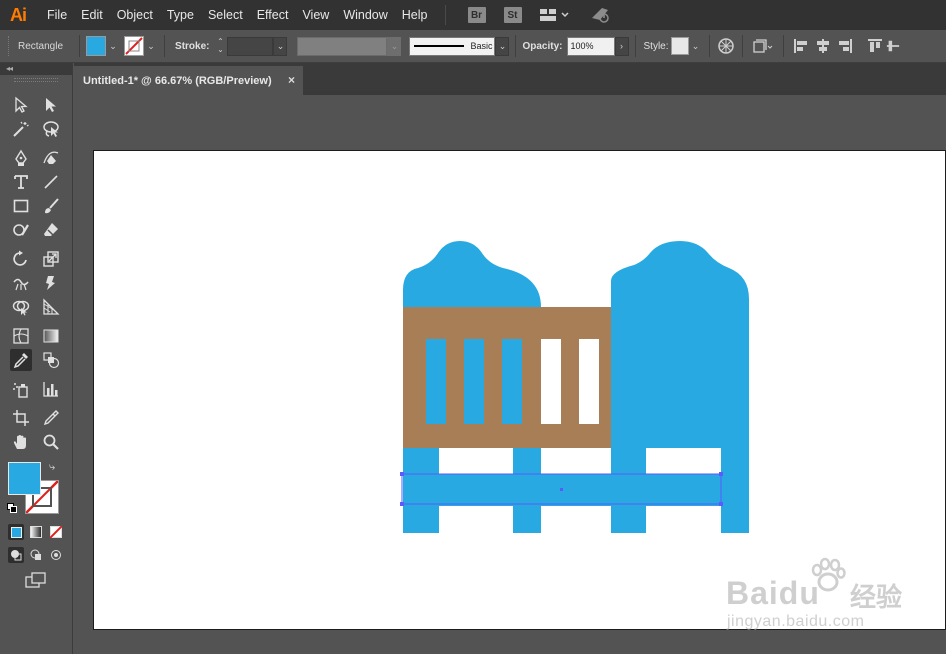 This screenshot has height=654, width=946. Describe the element at coordinates (36, 69) in the screenshot. I see `tools-panel-collapse-icon: ◂◂` at that location.